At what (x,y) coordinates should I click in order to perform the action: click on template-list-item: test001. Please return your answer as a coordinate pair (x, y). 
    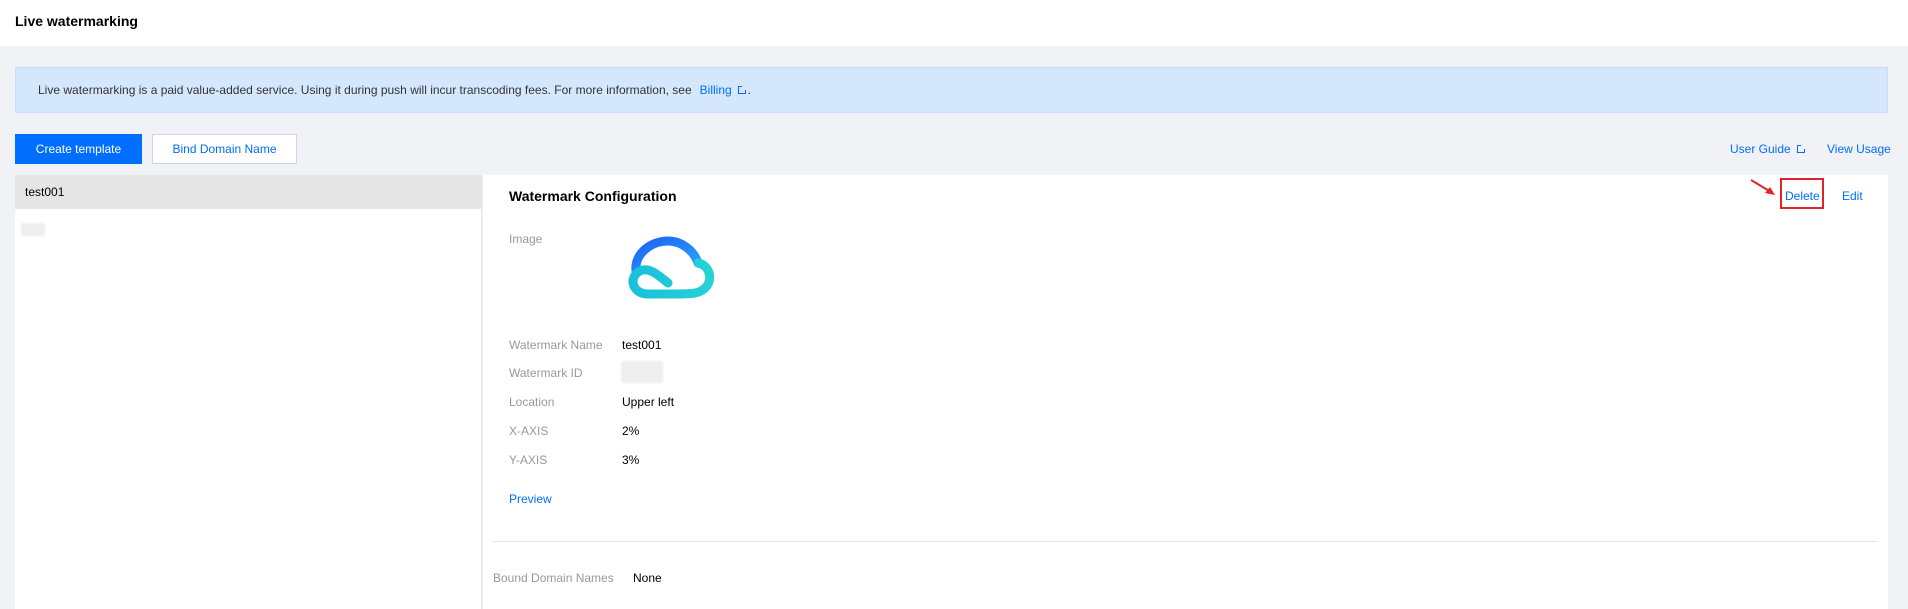
    Looking at the image, I should click on (248, 192).